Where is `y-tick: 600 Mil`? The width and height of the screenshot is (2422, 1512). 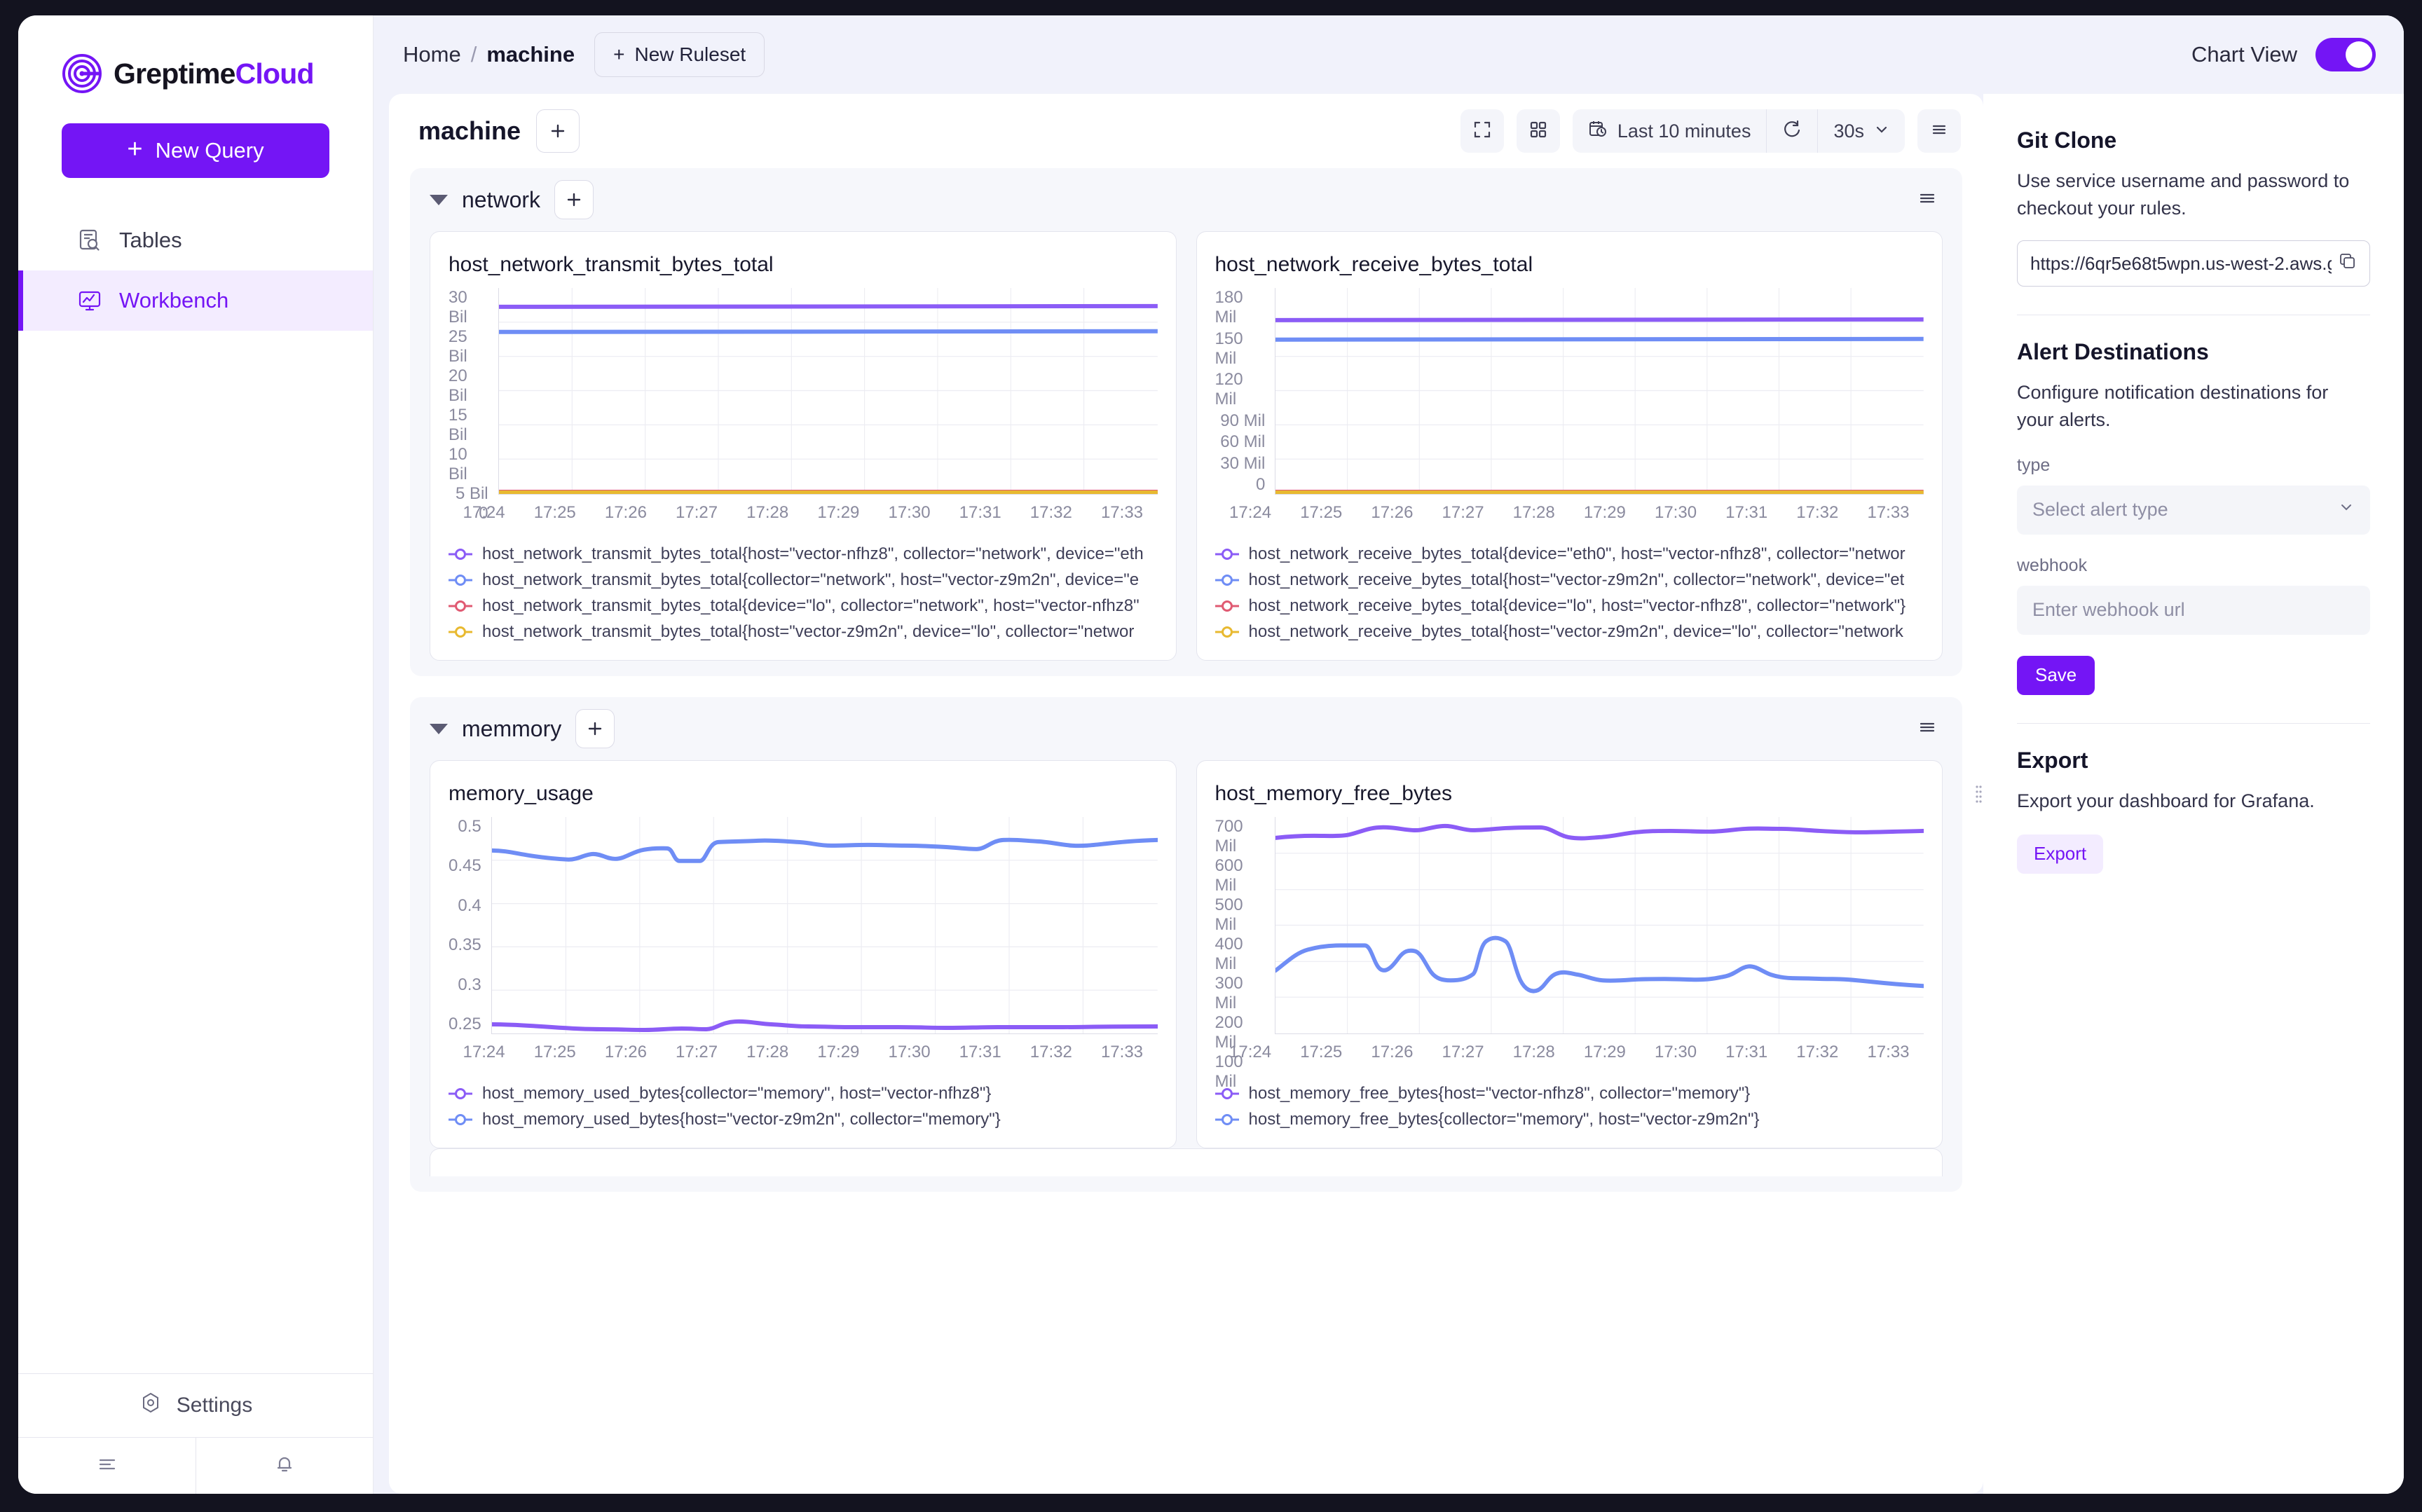
y-tick: 600 Mil is located at coordinates (1229, 875).